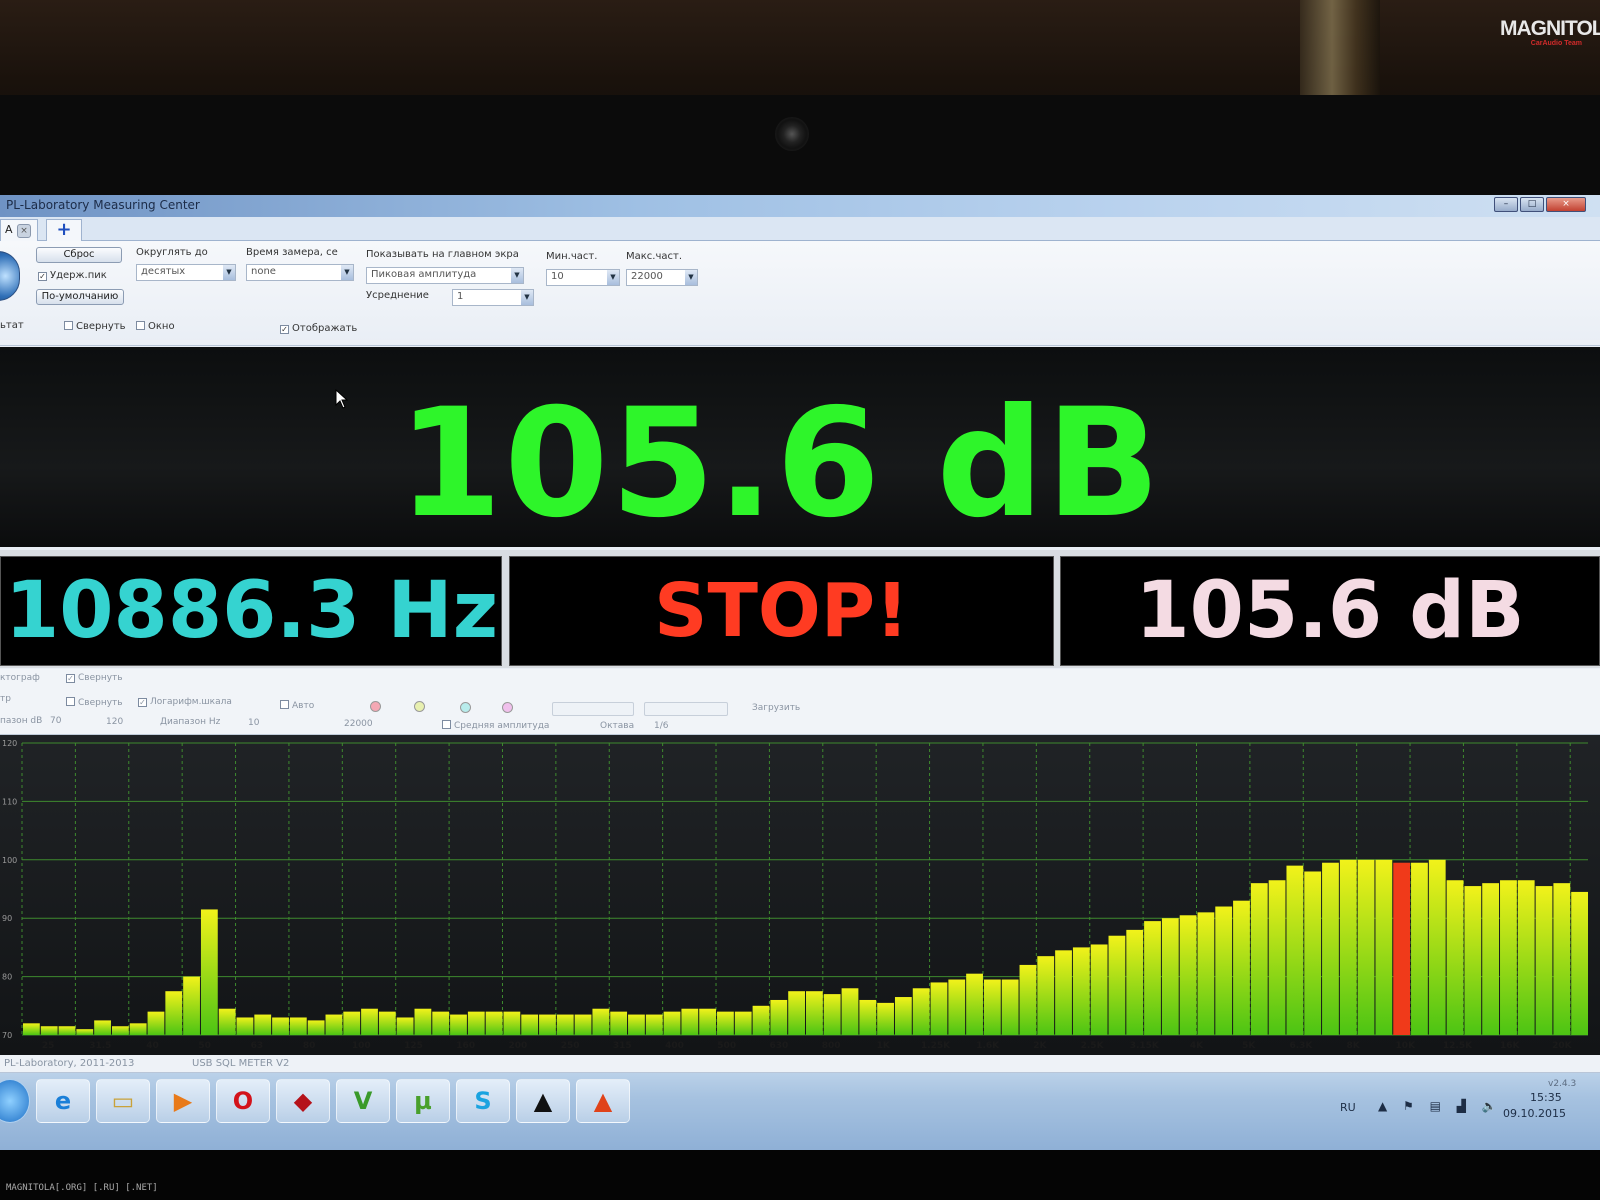 The width and height of the screenshot is (1600, 1200). Describe the element at coordinates (465, 707) in the screenshot. I see `series-color-cyan-icon` at that location.